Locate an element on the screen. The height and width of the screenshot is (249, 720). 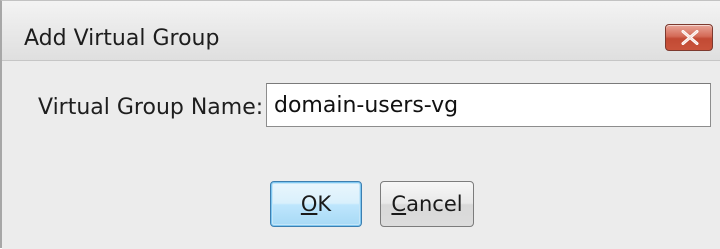
cancel-mnemonic: C is located at coordinates (399, 204).